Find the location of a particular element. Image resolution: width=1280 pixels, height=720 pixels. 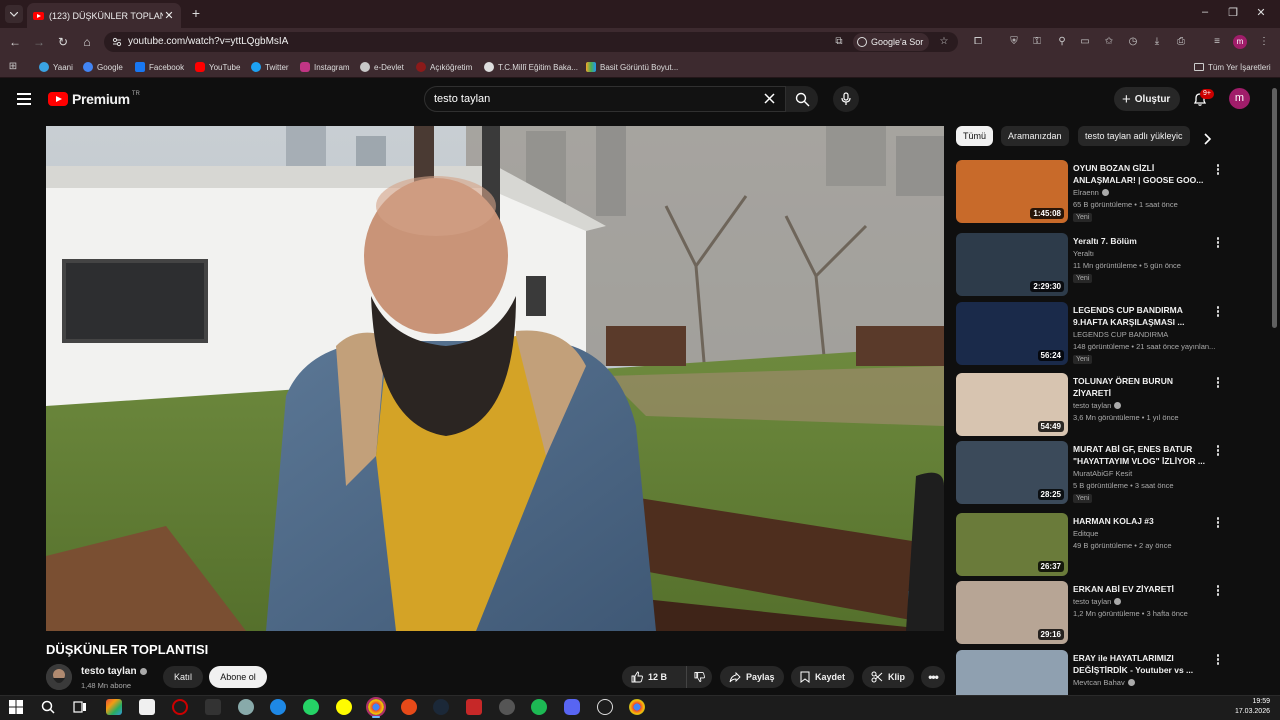

install-app-icon: ⧉ is located at coordinates (839, 42).